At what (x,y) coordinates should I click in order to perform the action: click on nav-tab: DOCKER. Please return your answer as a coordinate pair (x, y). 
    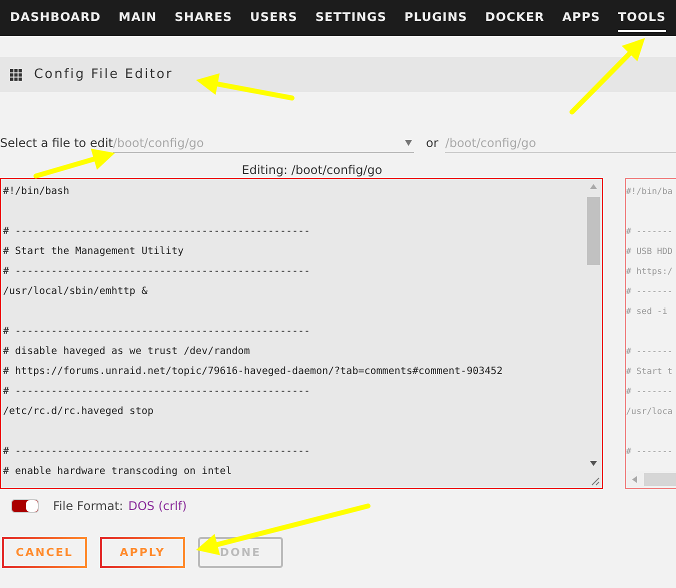
    Looking at the image, I should click on (514, 18).